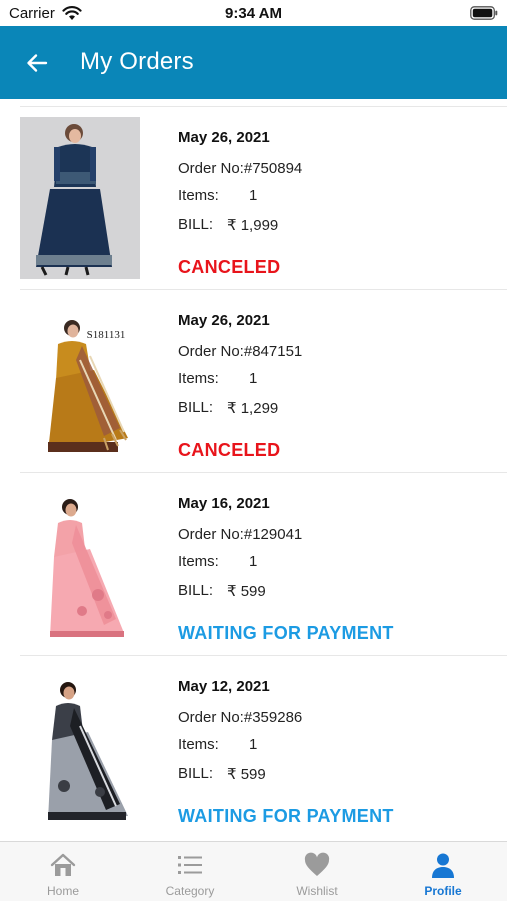 The height and width of the screenshot is (901, 507). I want to click on tab-wishlist: Wishlist, so click(317, 871).